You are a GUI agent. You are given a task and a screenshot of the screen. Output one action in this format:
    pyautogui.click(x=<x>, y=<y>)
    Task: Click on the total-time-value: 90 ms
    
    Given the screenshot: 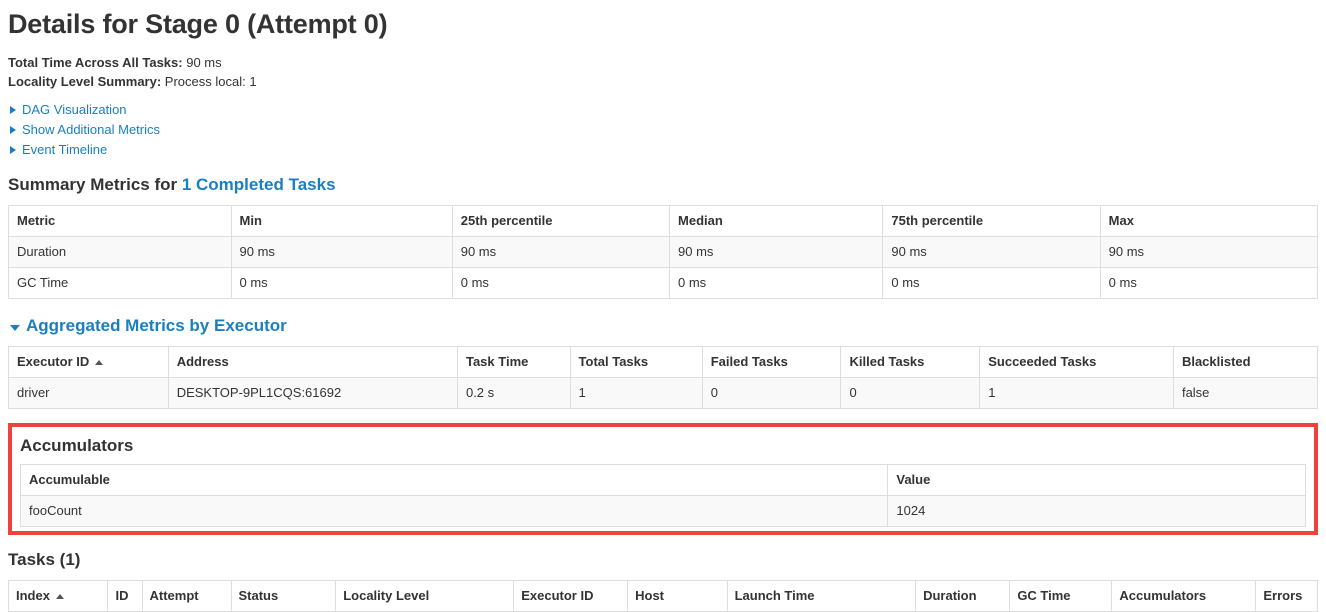 What is the action you would take?
    pyautogui.click(x=204, y=62)
    